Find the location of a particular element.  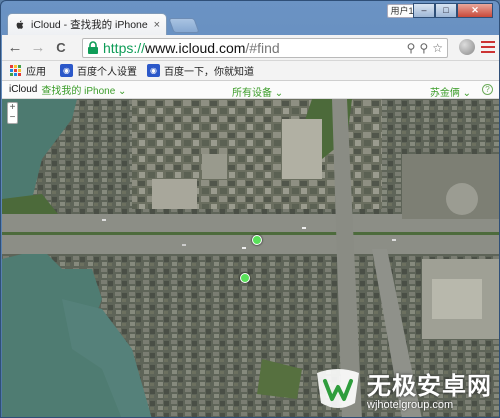

url-scheme: https:// is located at coordinates (124, 48).